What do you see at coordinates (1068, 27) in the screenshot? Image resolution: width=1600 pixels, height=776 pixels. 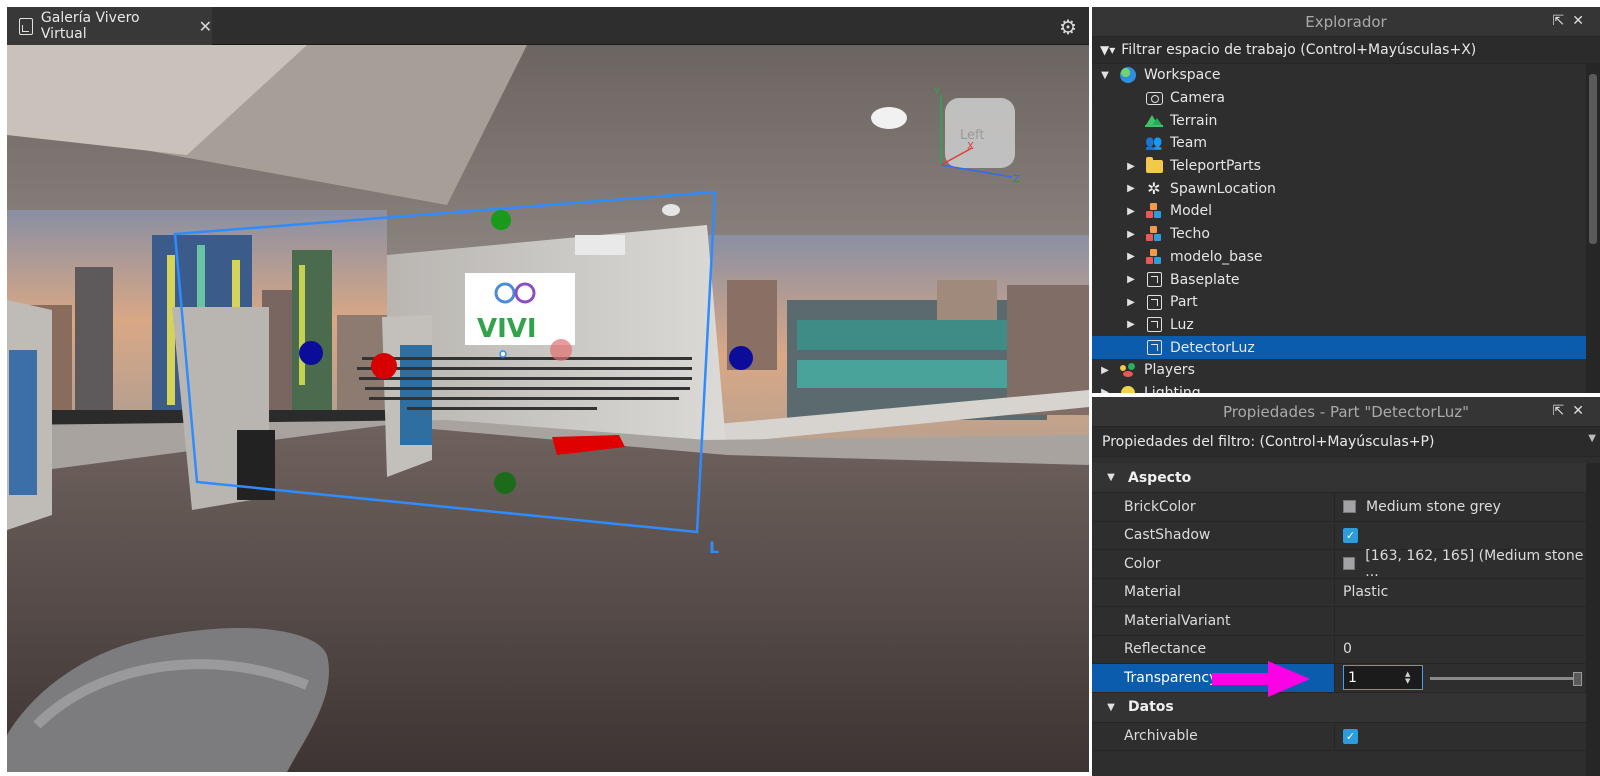 I see `gear-icon: ⚙` at bounding box center [1068, 27].